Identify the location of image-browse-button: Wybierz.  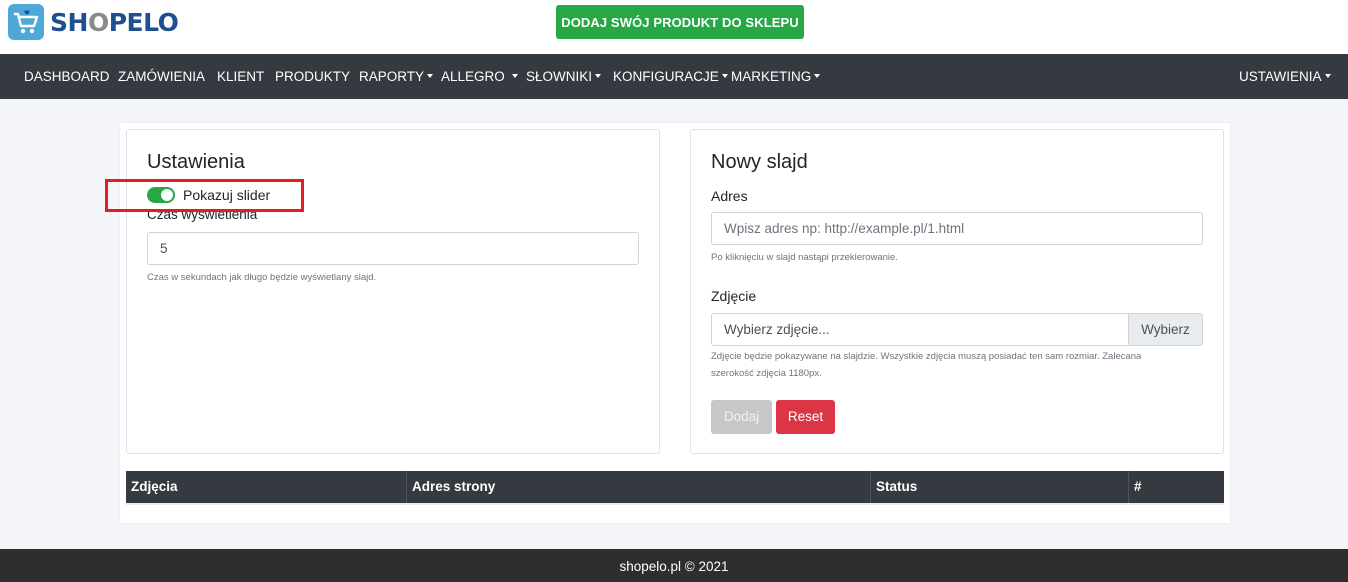
(1165, 329).